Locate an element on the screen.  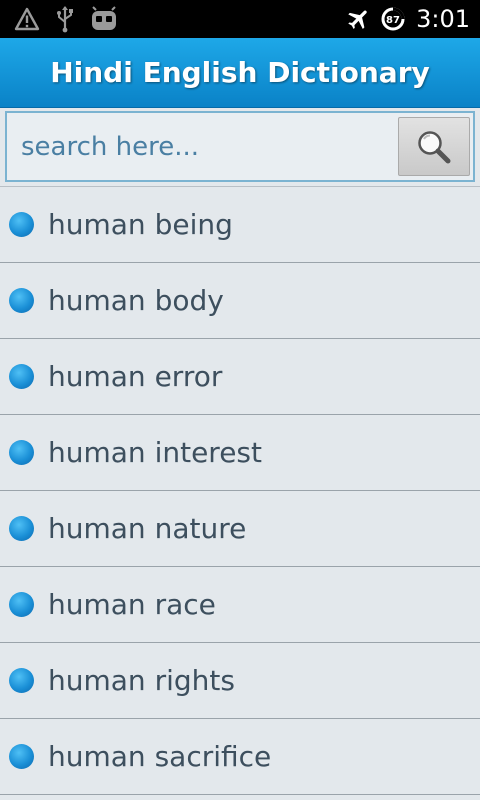
search-area is located at coordinates (240, 147).